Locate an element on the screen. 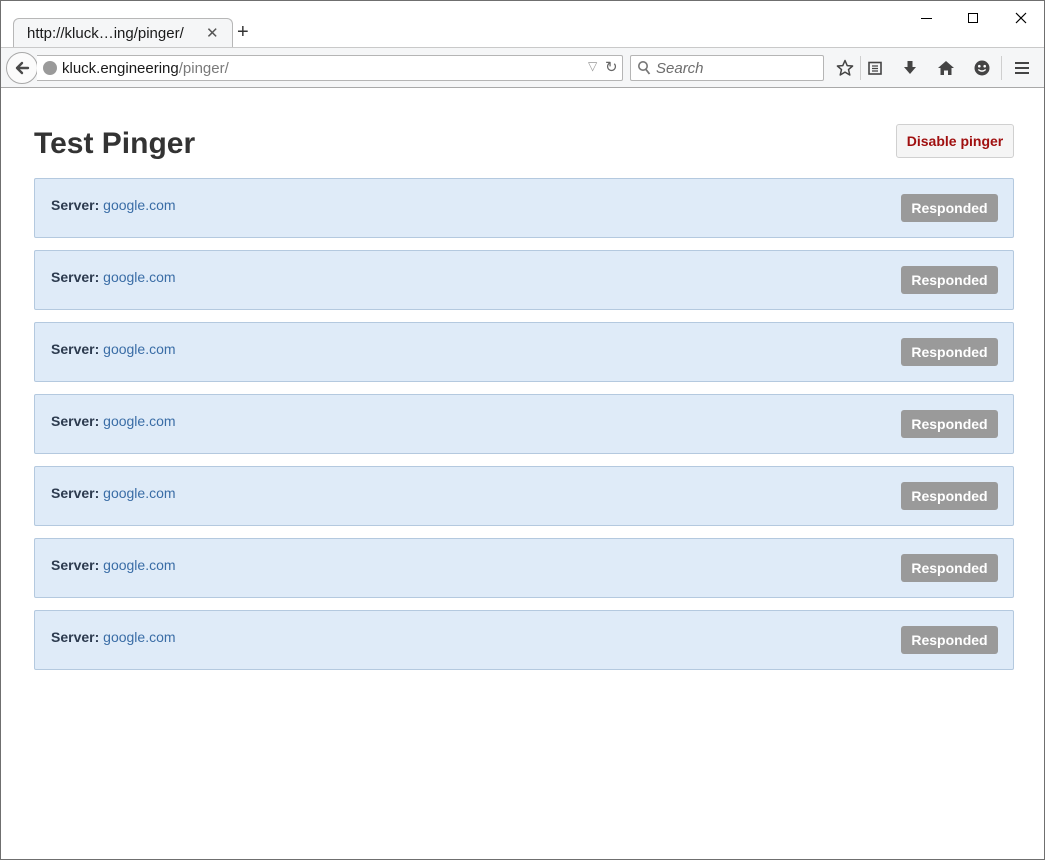 This screenshot has width=1045, height=860. tab-close-icon: ✕ is located at coordinates (212, 33).